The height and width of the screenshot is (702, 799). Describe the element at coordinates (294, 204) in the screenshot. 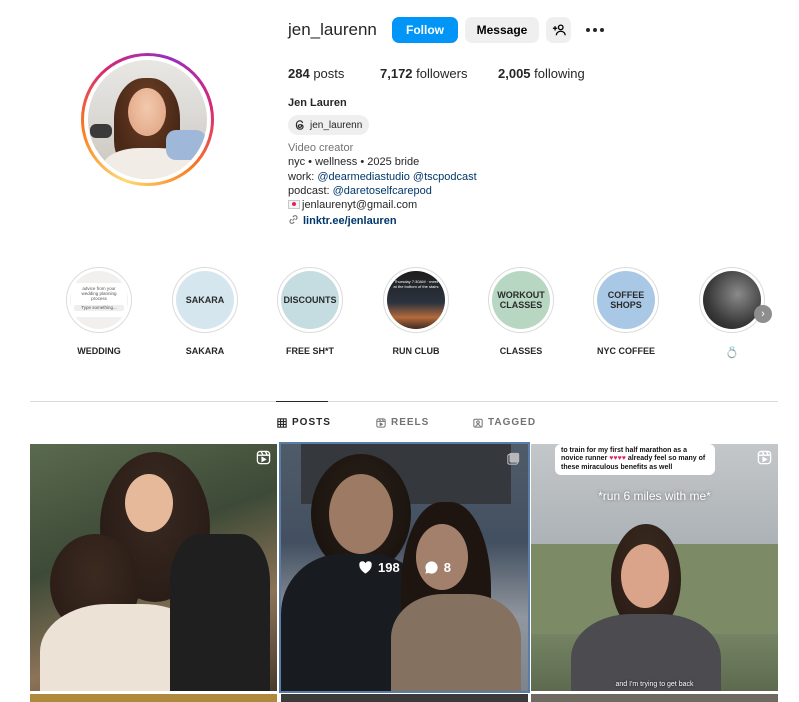

I see `love-letter-icon` at that location.